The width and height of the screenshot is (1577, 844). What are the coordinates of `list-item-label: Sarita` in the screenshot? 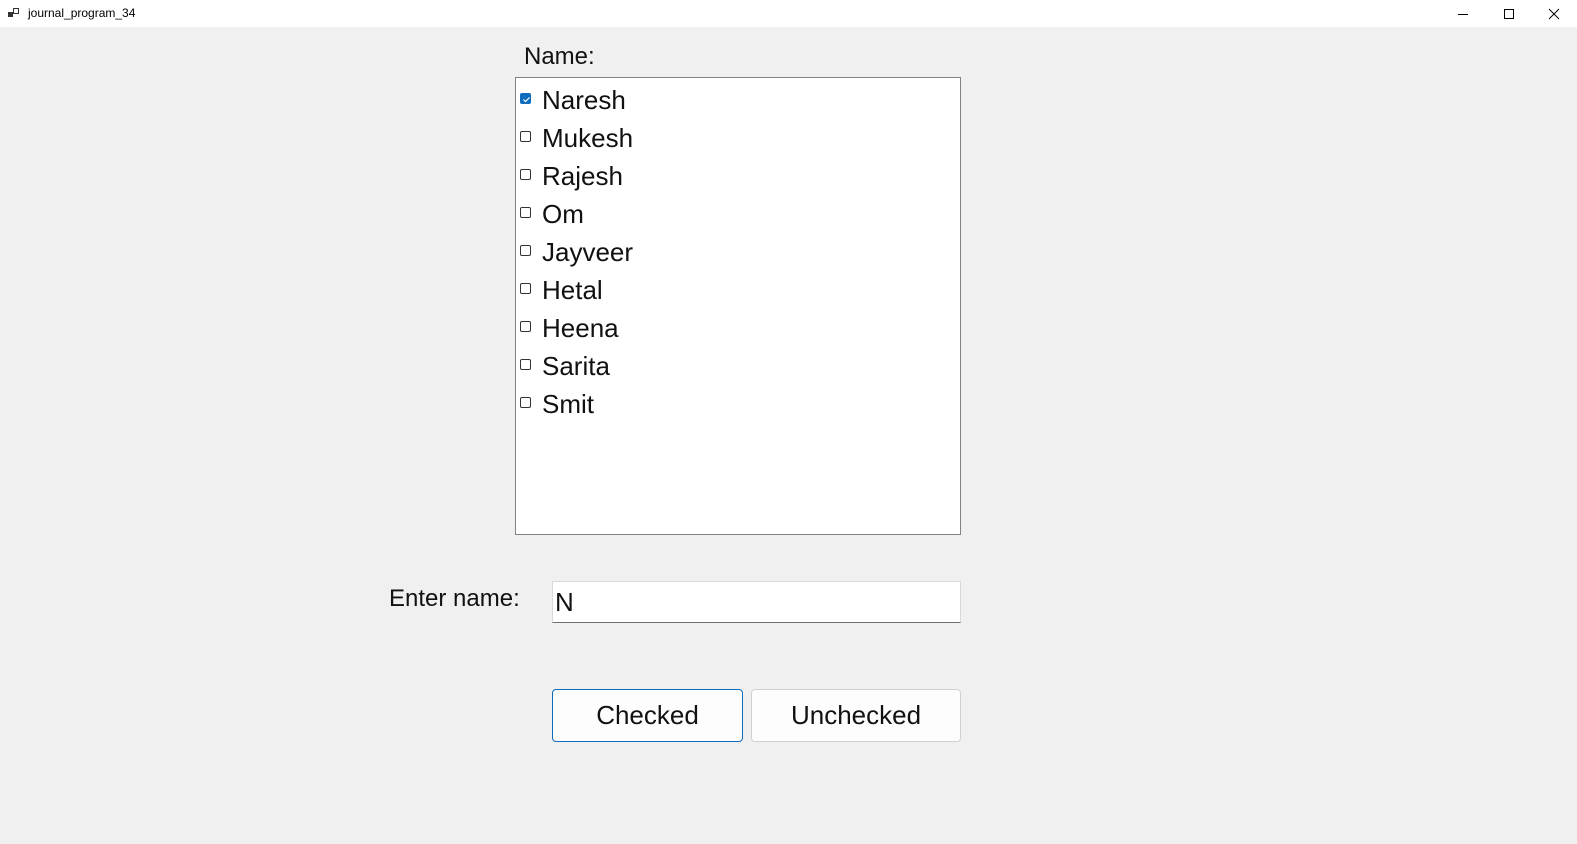 It's located at (576, 366).